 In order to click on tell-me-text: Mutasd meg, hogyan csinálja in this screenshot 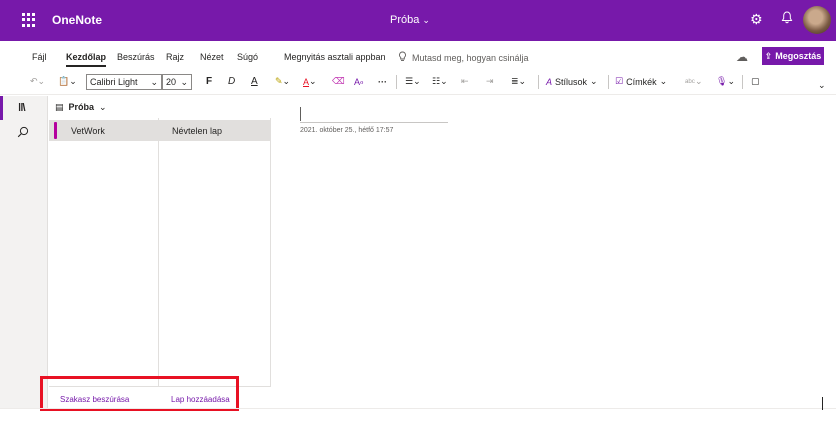, I will do `click(470, 57)`.